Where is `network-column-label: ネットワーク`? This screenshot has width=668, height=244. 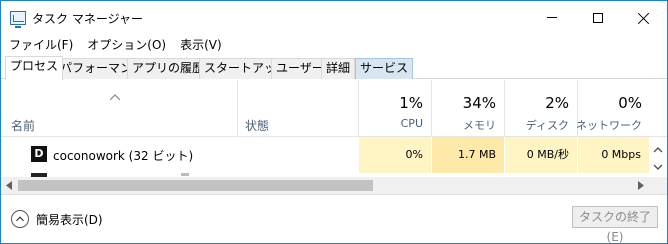 network-column-label: ネットワーク is located at coordinates (609, 125).